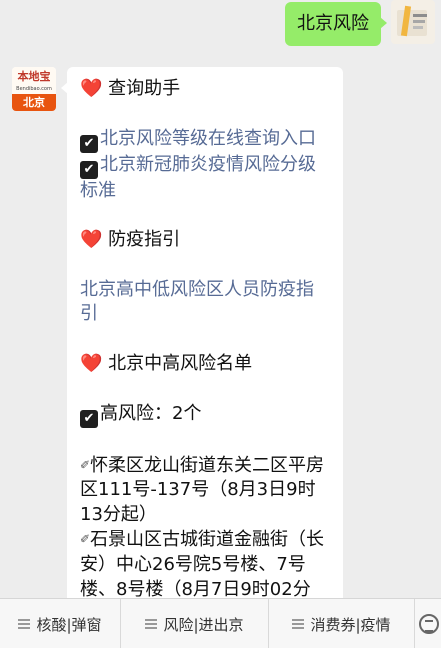 Image resolution: width=441 pixels, height=648 pixels. What do you see at coordinates (205, 415) in the screenshot?
I see `high-risk-count: ✔ 高风险：2个` at bounding box center [205, 415].